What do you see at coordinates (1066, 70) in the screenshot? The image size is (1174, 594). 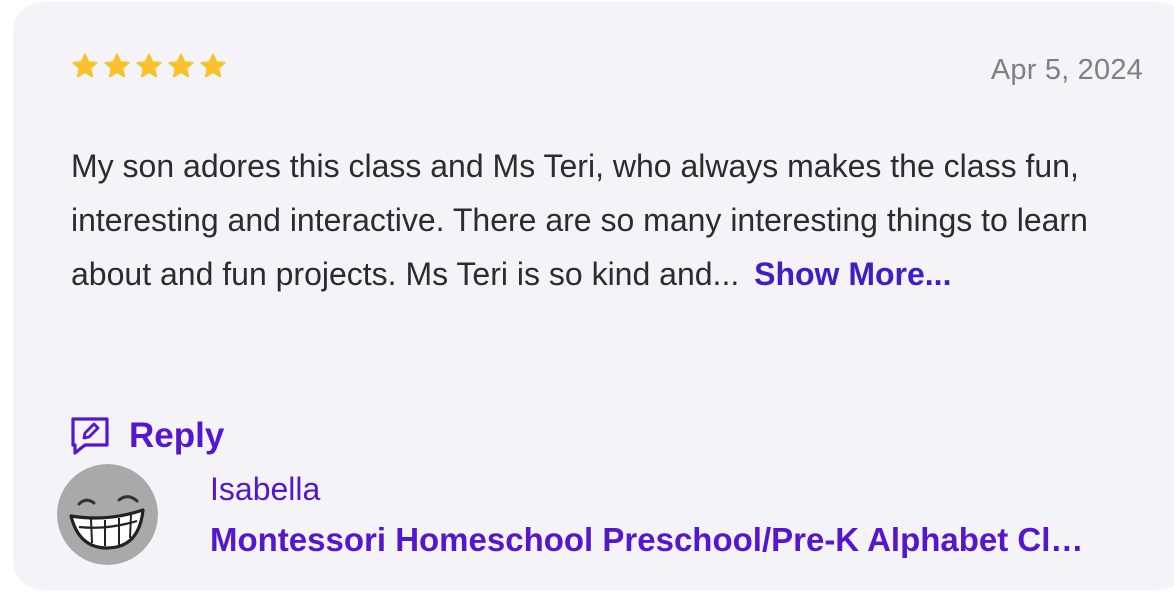 I see `review-date: Apr 5, 2024` at bounding box center [1066, 70].